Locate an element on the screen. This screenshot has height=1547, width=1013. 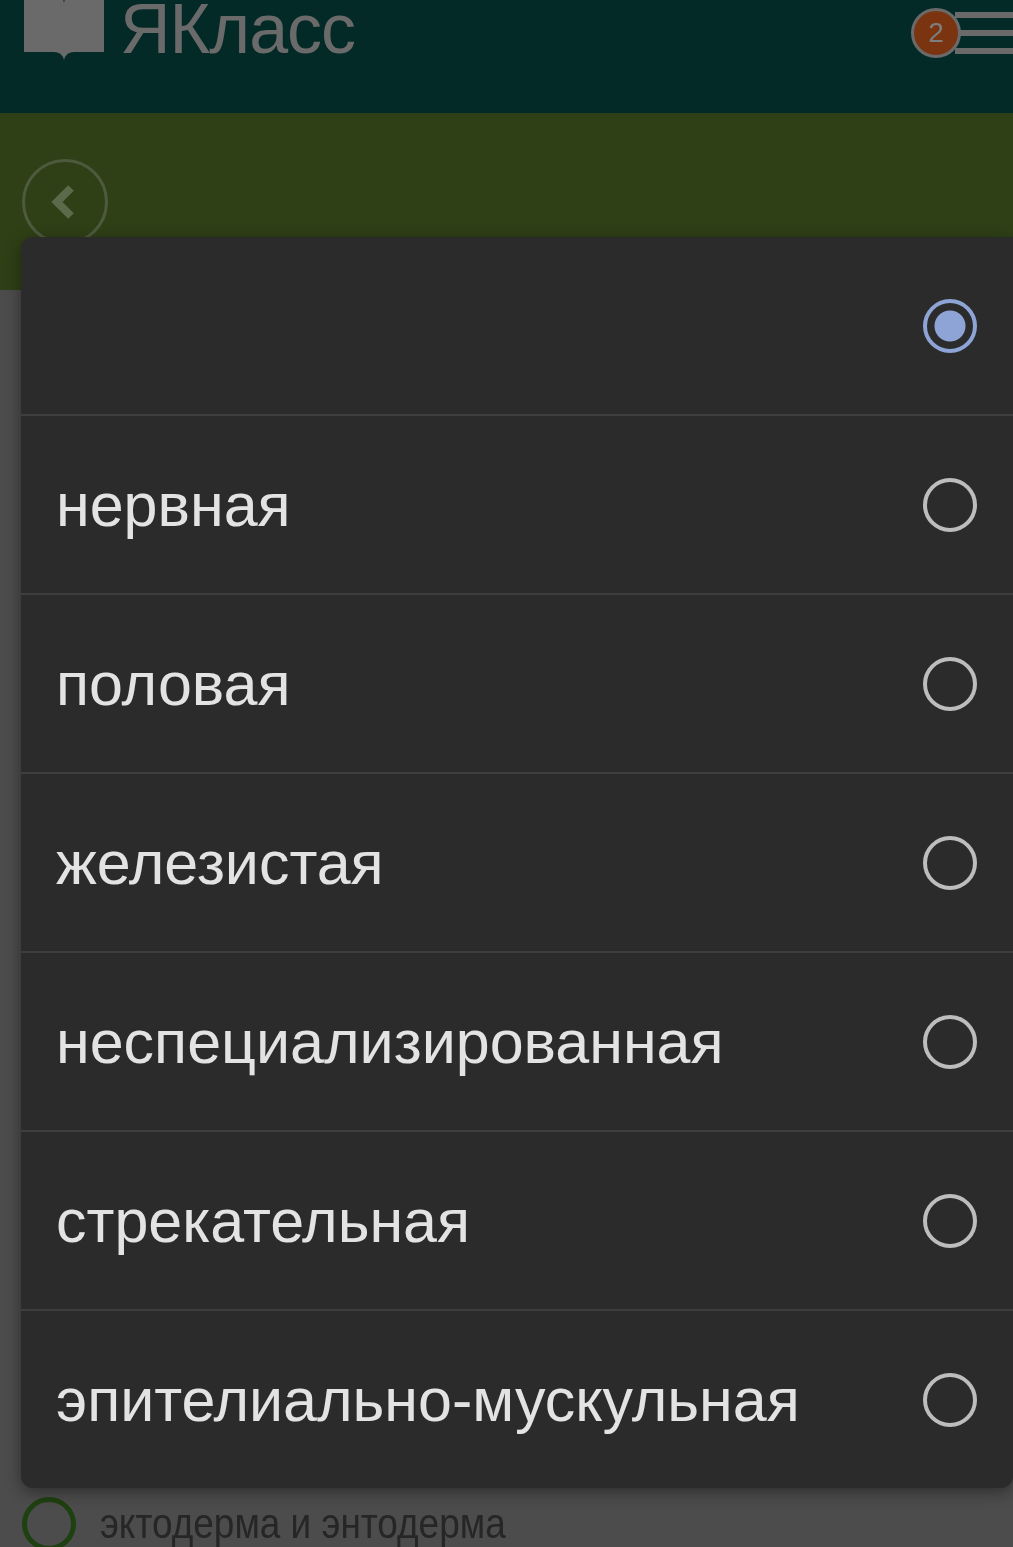
option-row: половая is located at coordinates (517, 682).